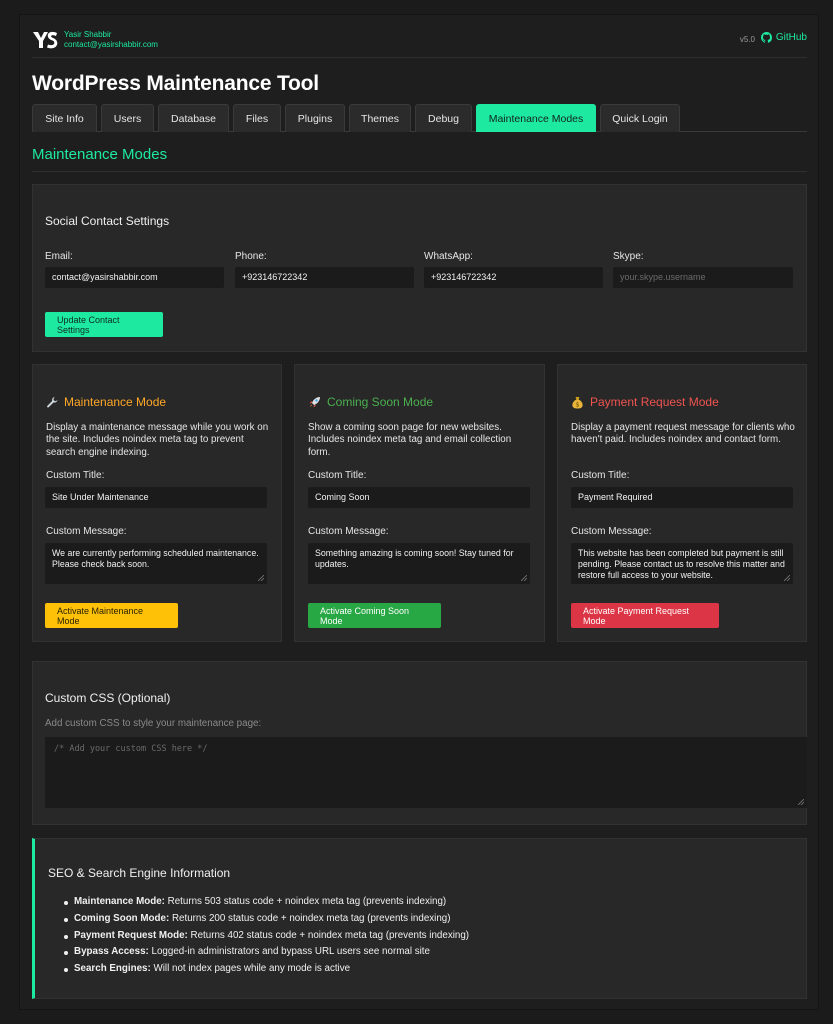 This screenshot has width=833, height=1024. I want to click on version-badge: v5.0, so click(747, 39).